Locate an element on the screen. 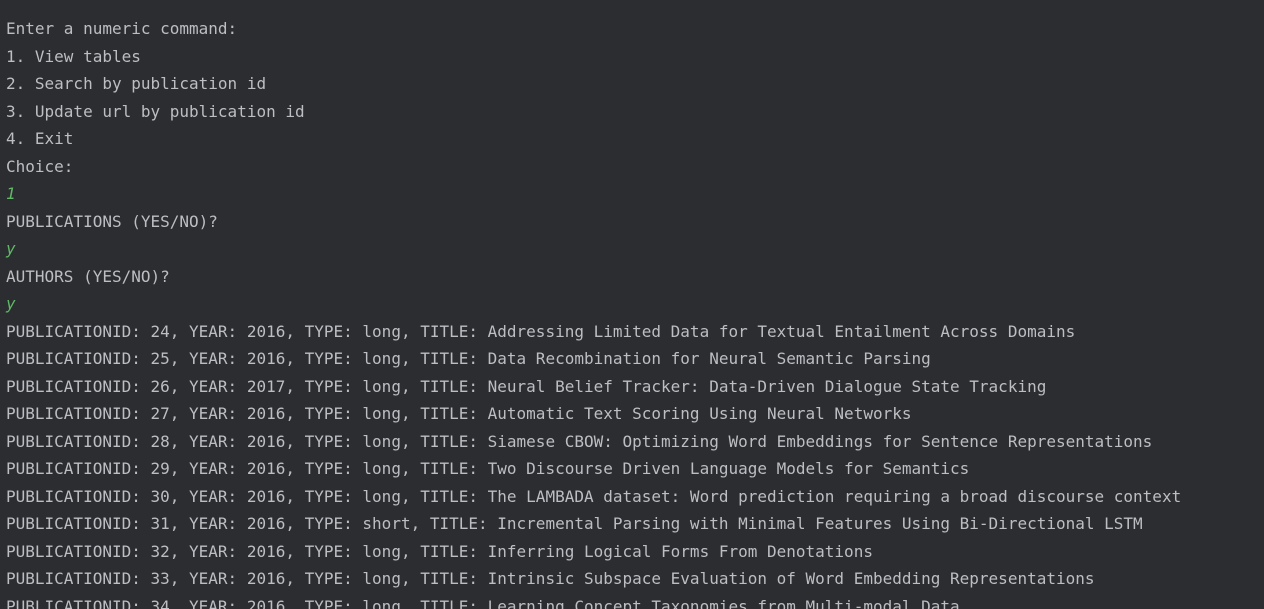 The image size is (1264, 609). menu-option-search: 2. Search by publication id is located at coordinates (136, 83).